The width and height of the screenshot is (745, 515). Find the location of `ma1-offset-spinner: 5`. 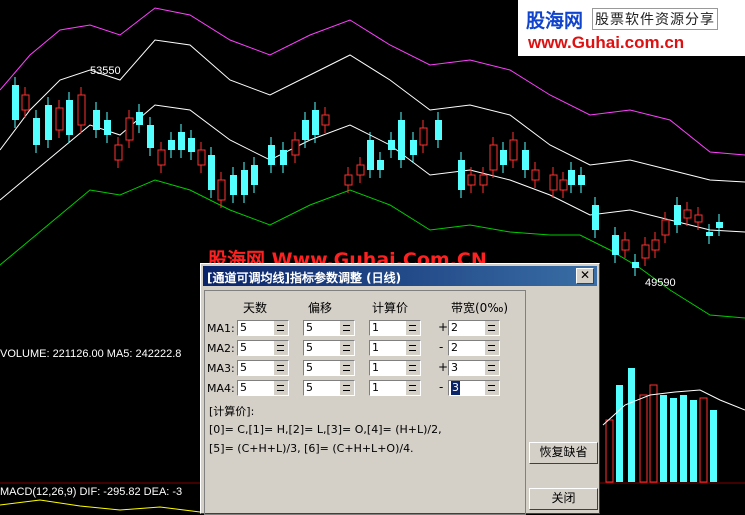

ma1-offset-spinner: 5 is located at coordinates (329, 328).